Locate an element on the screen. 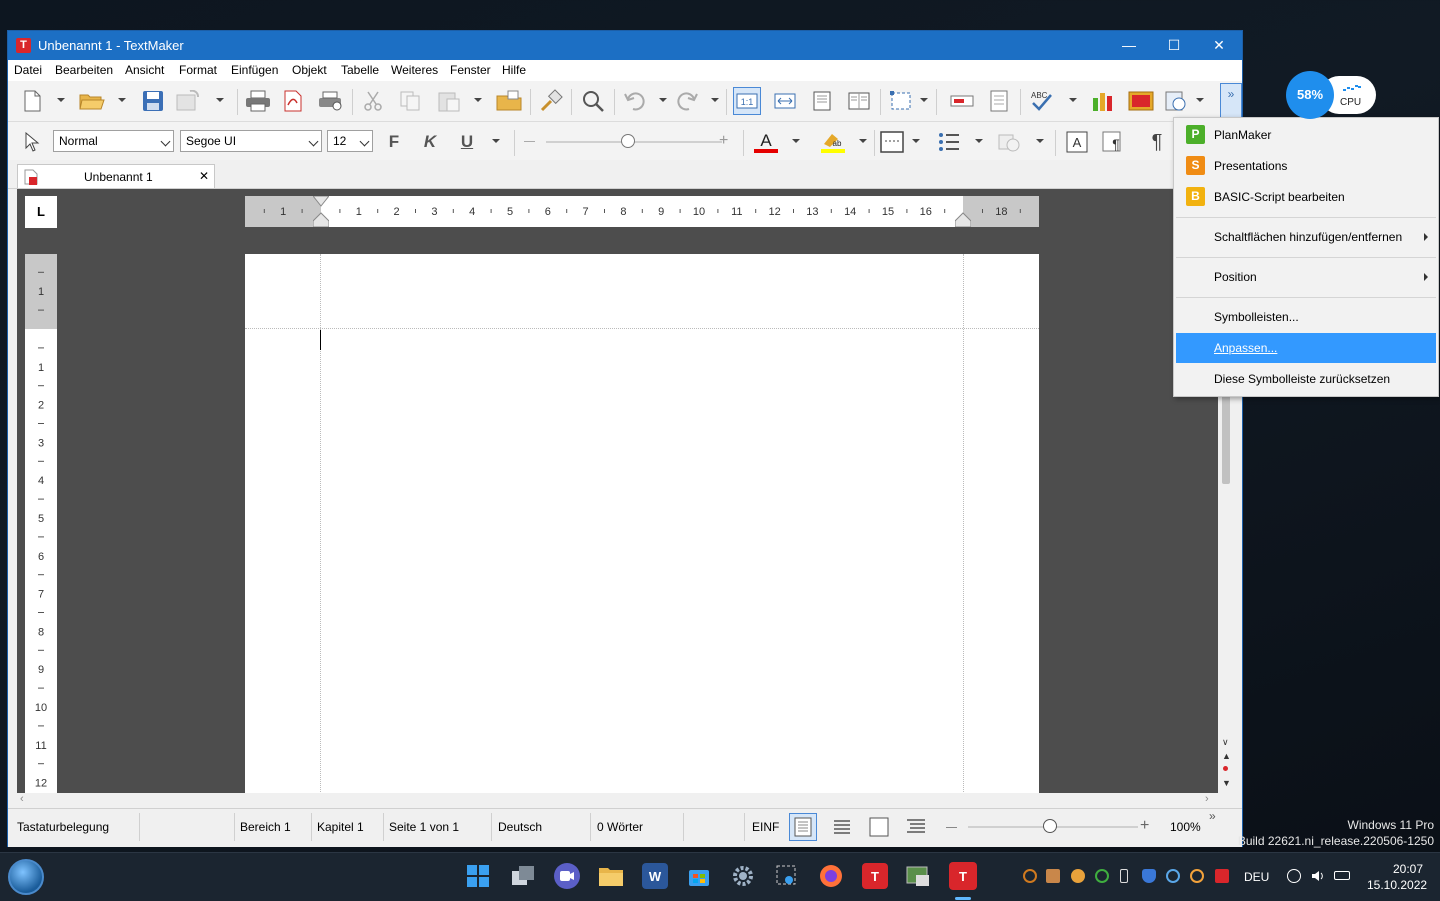  format-painter-icon is located at coordinates (551, 101).